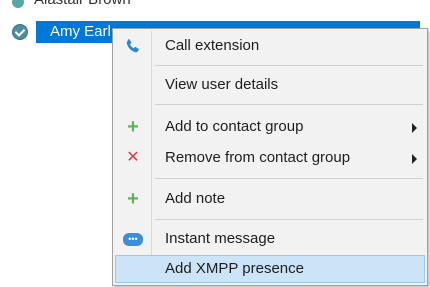  Describe the element at coordinates (258, 157) in the screenshot. I see `menu-item-label: Remove from contact group` at that location.